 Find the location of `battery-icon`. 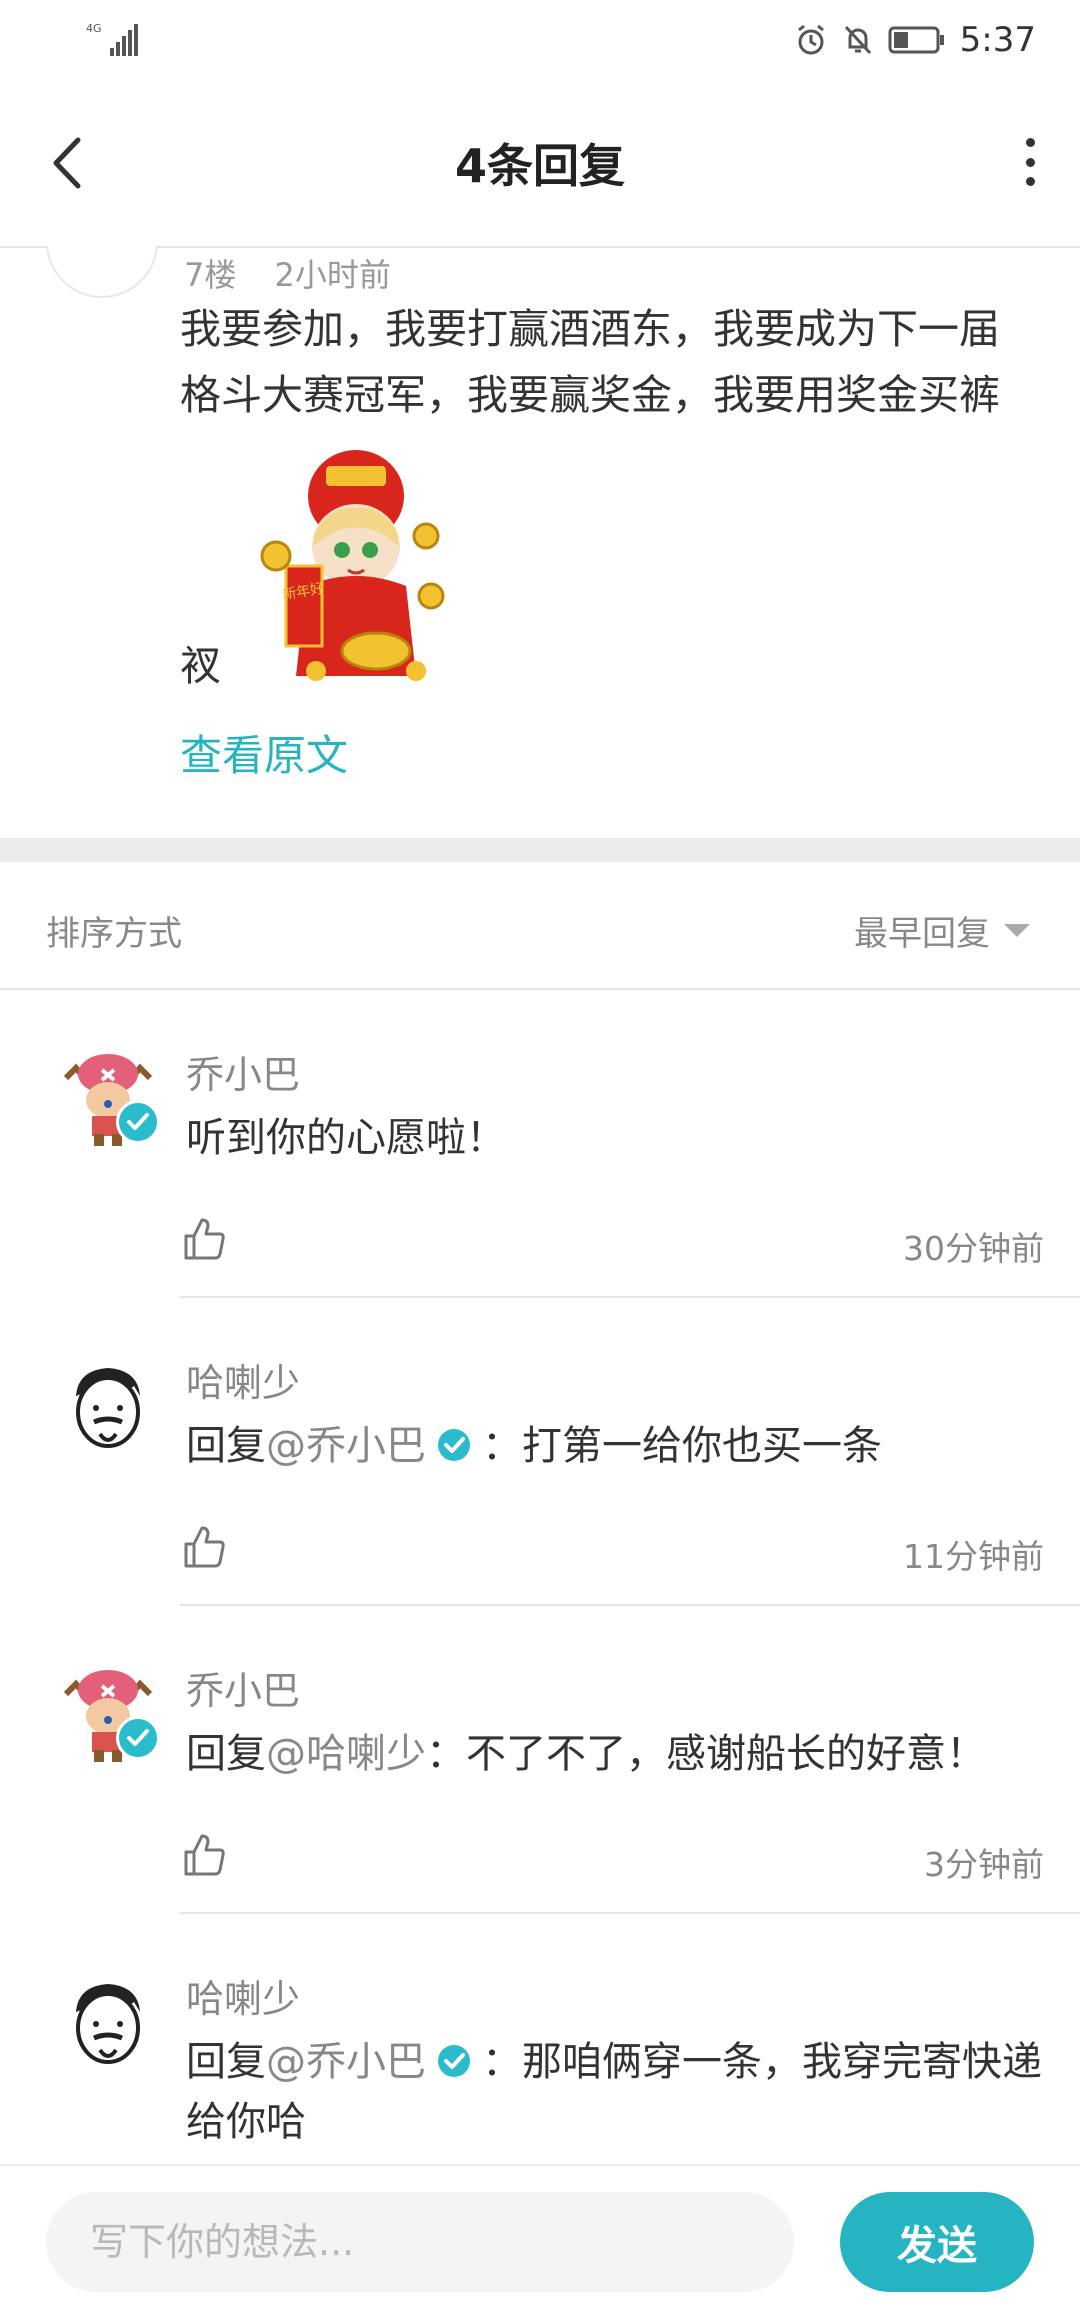

battery-icon is located at coordinates (916, 40).